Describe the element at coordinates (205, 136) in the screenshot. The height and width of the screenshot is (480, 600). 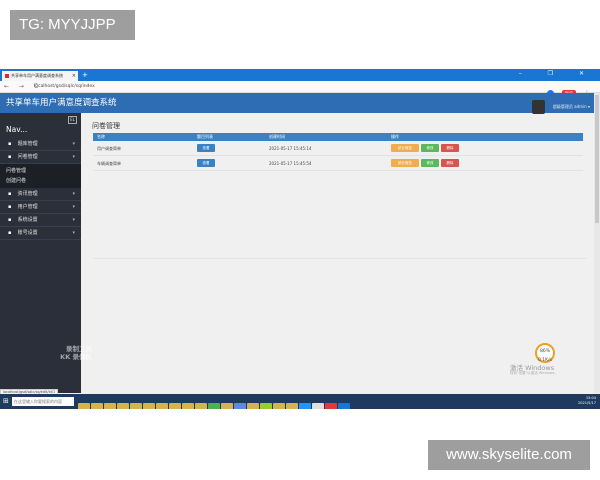
I see `col-questions-header: 题目列表` at that location.